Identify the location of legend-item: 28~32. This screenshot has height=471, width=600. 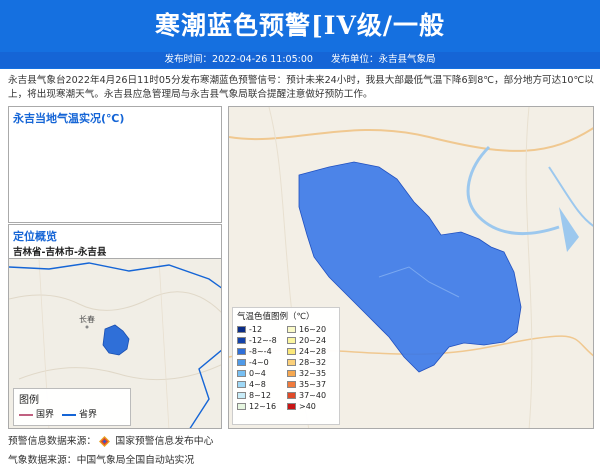
(311, 362).